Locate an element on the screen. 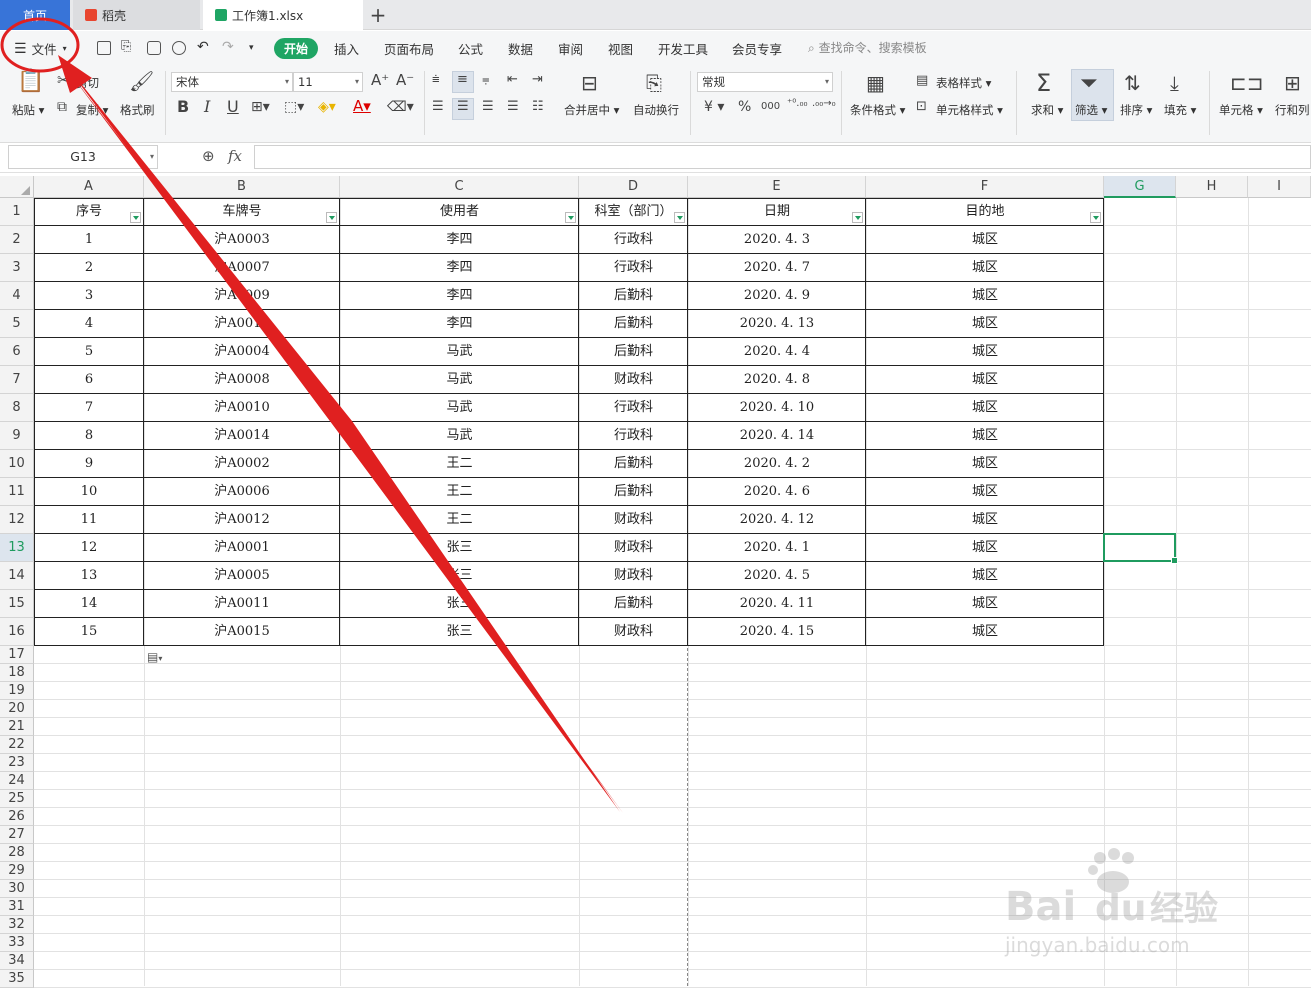 The width and height of the screenshot is (1311, 988). cell-fill-icon: ⬚▾ is located at coordinates (294, 107).